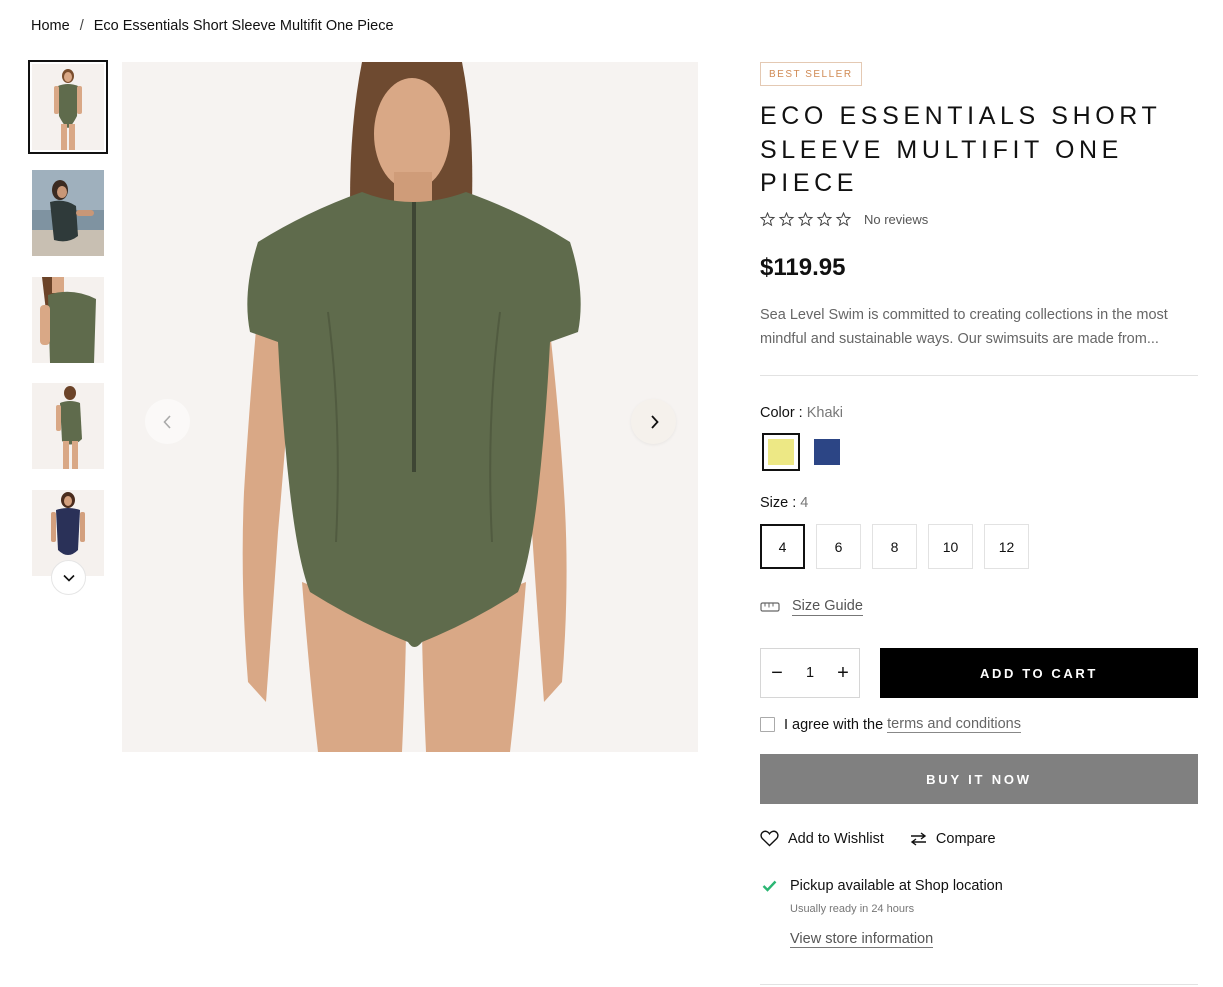 The image size is (1223, 987). I want to click on color-swatch-navy, so click(827, 452).